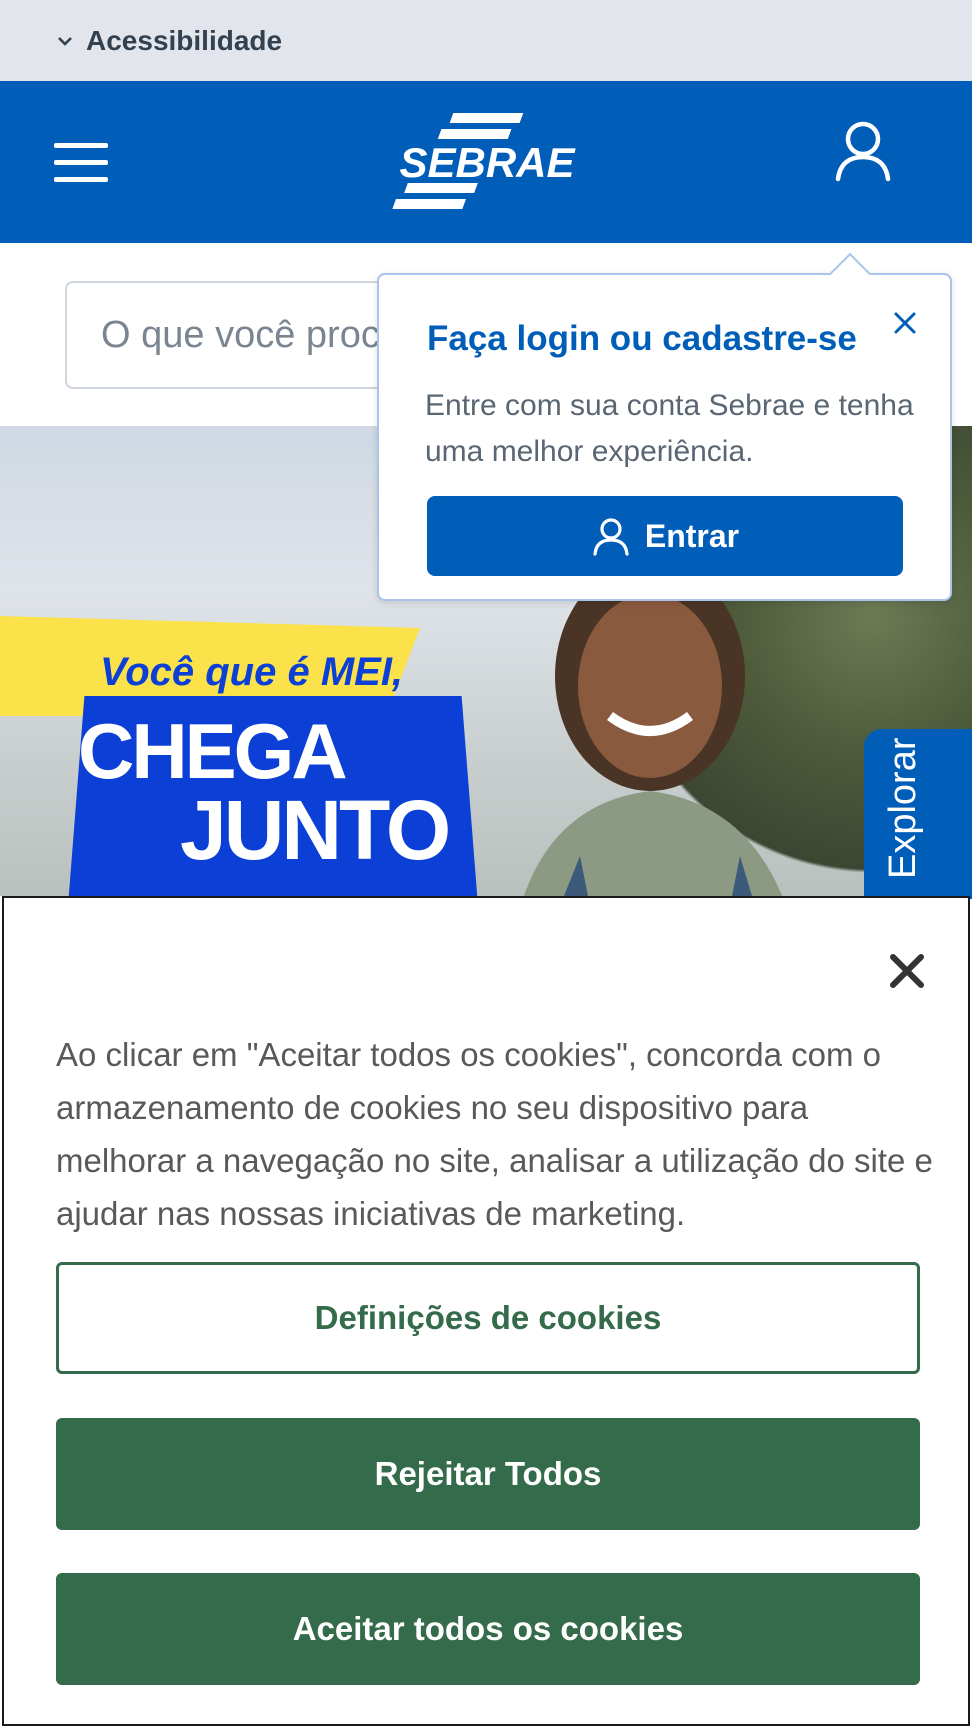  Describe the element at coordinates (315, 830) in the screenshot. I see `hero-headline-2: JUNTO` at that location.